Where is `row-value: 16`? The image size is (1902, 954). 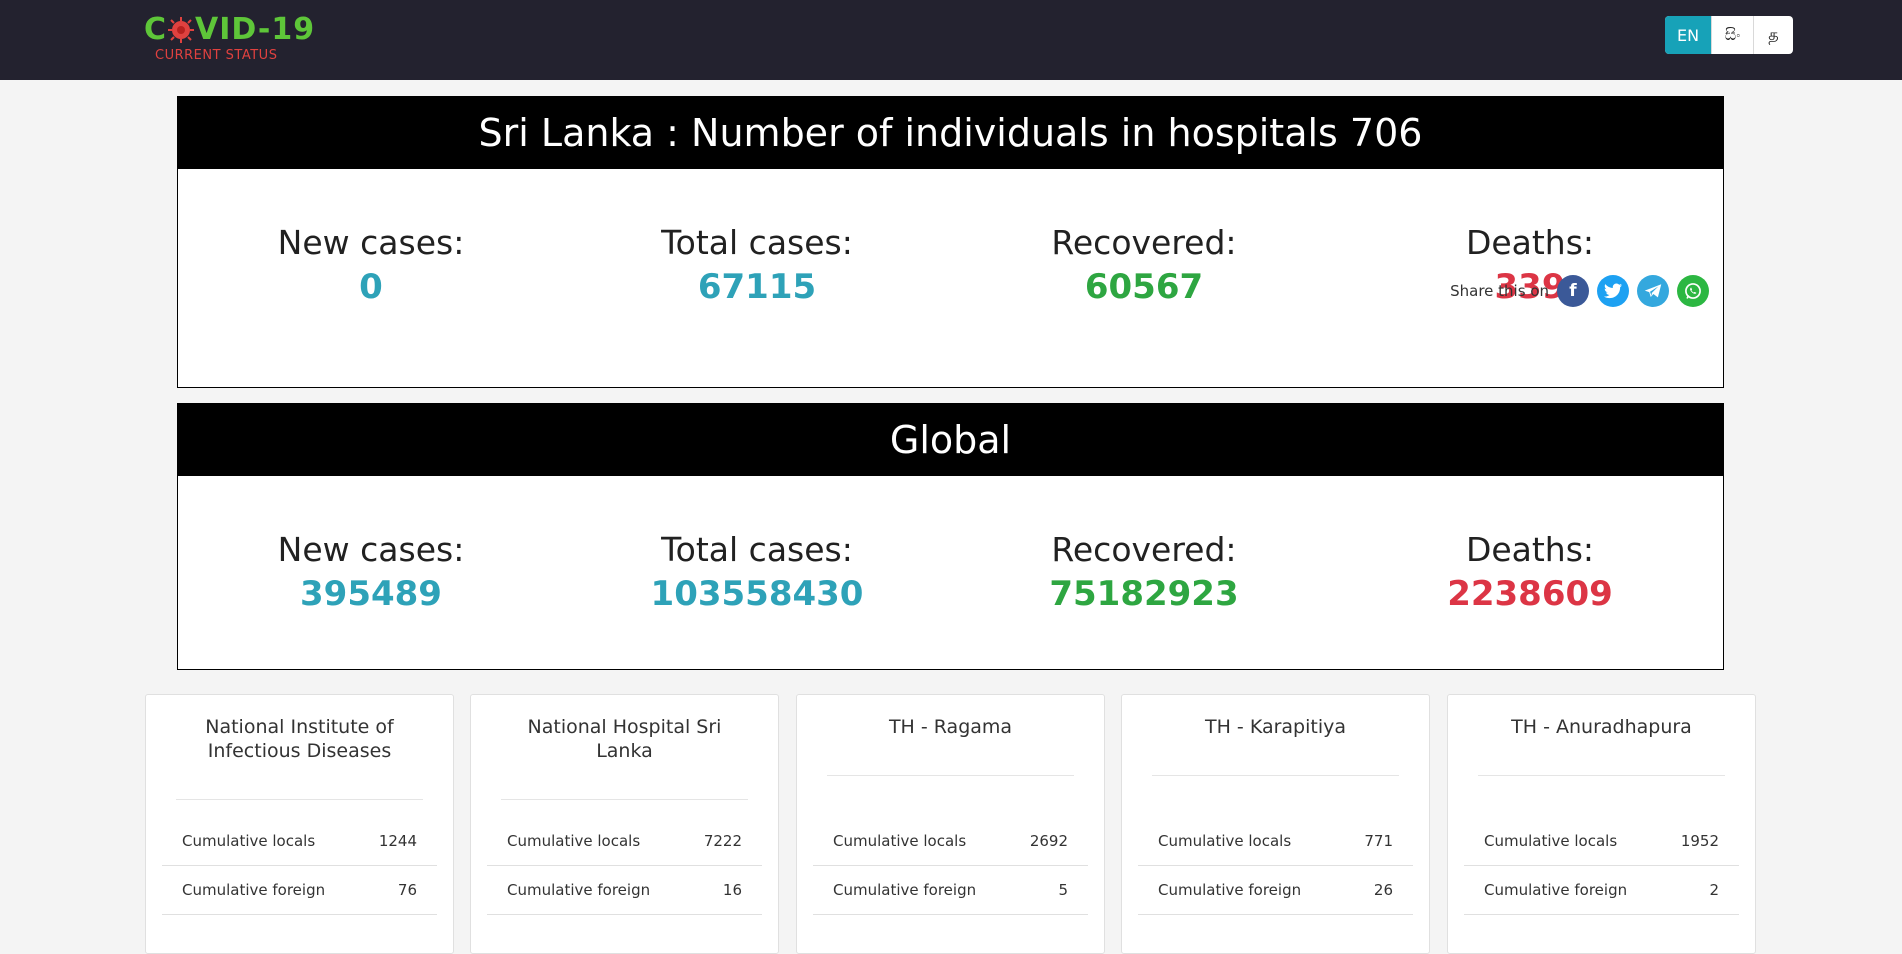 row-value: 16 is located at coordinates (732, 890).